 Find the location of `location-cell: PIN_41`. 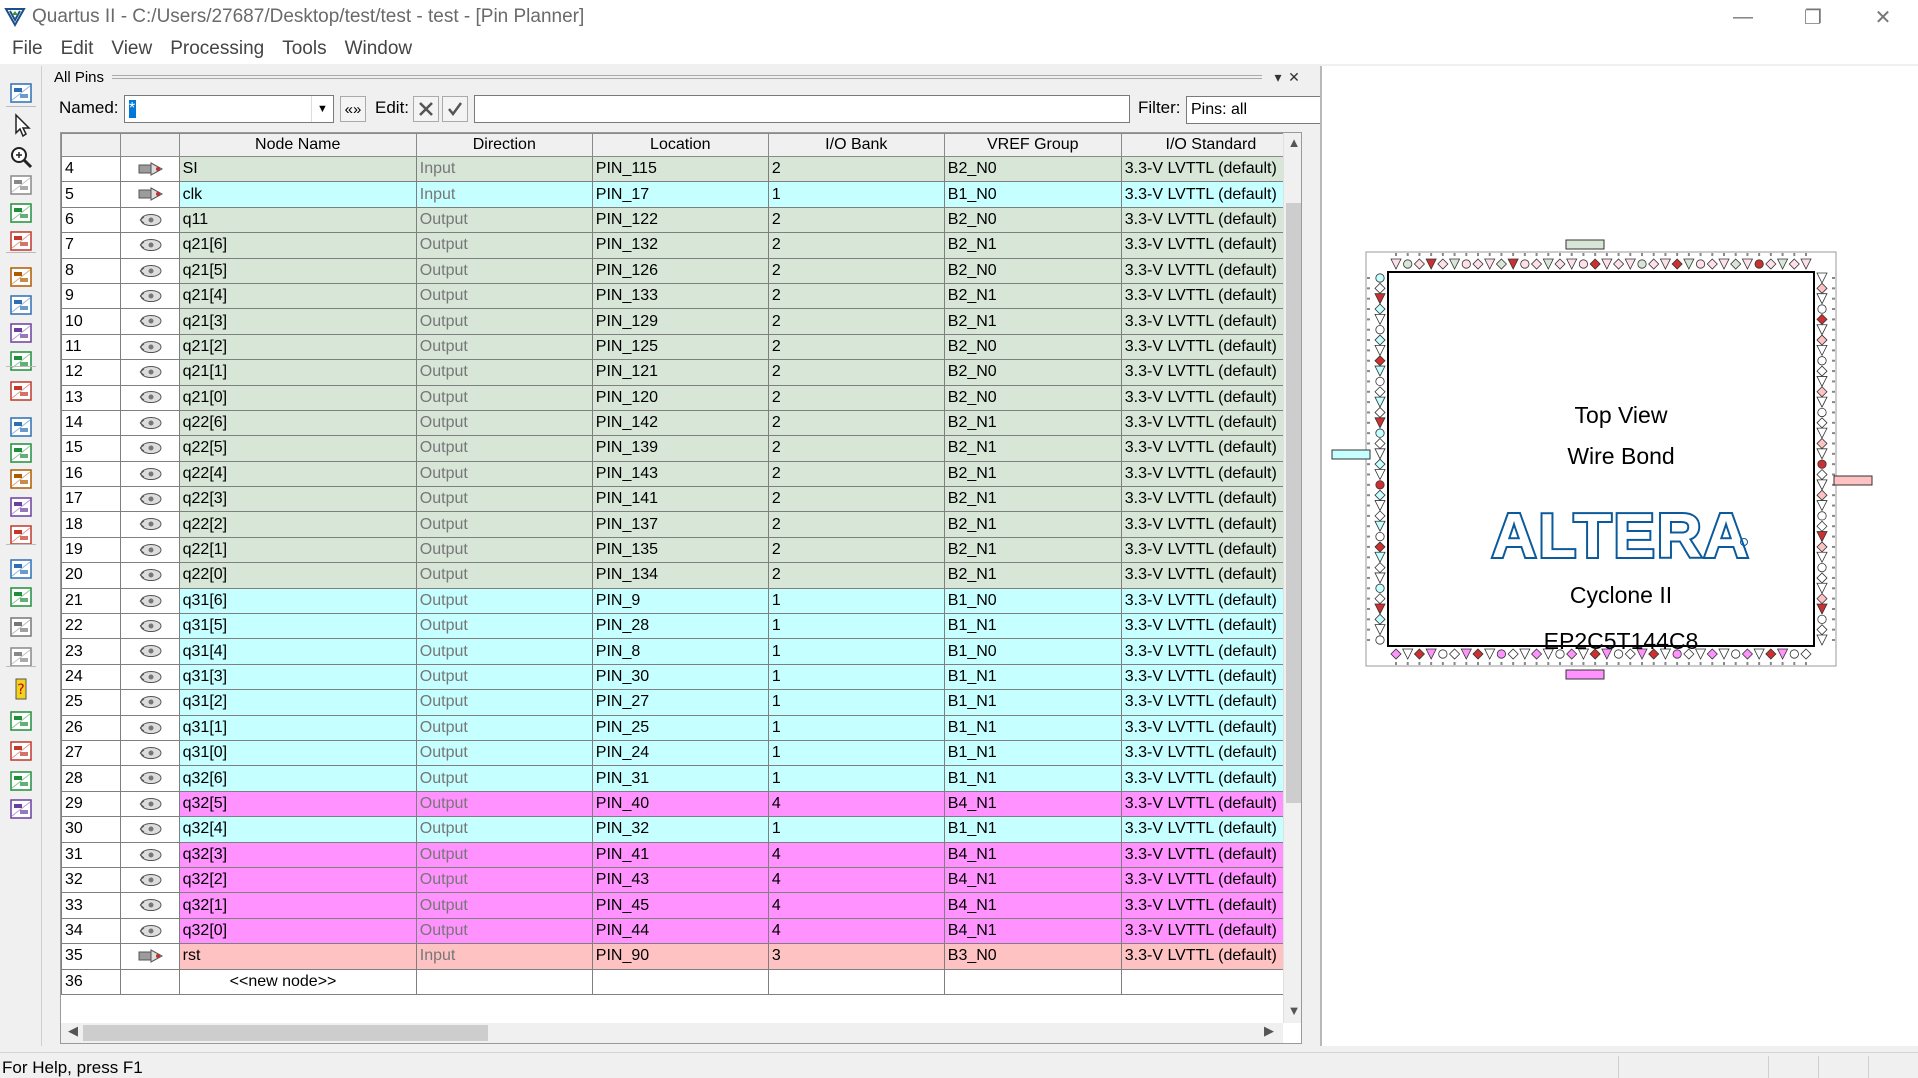

location-cell: PIN_41 is located at coordinates (680, 854).